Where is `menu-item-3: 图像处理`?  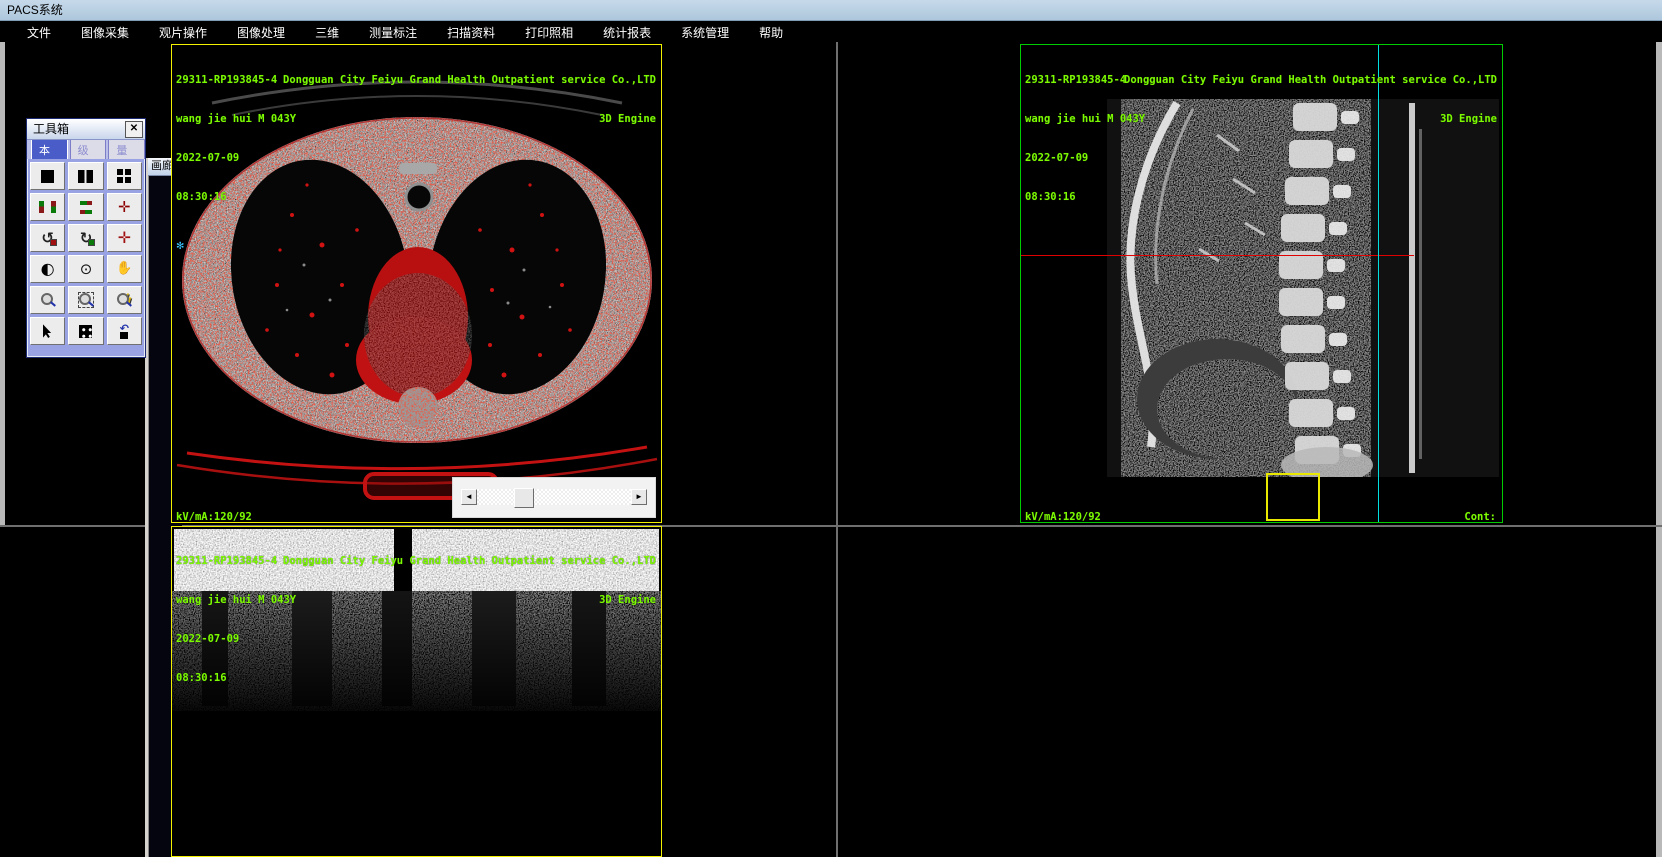
menu-item-3: 图像处理 is located at coordinates (261, 32).